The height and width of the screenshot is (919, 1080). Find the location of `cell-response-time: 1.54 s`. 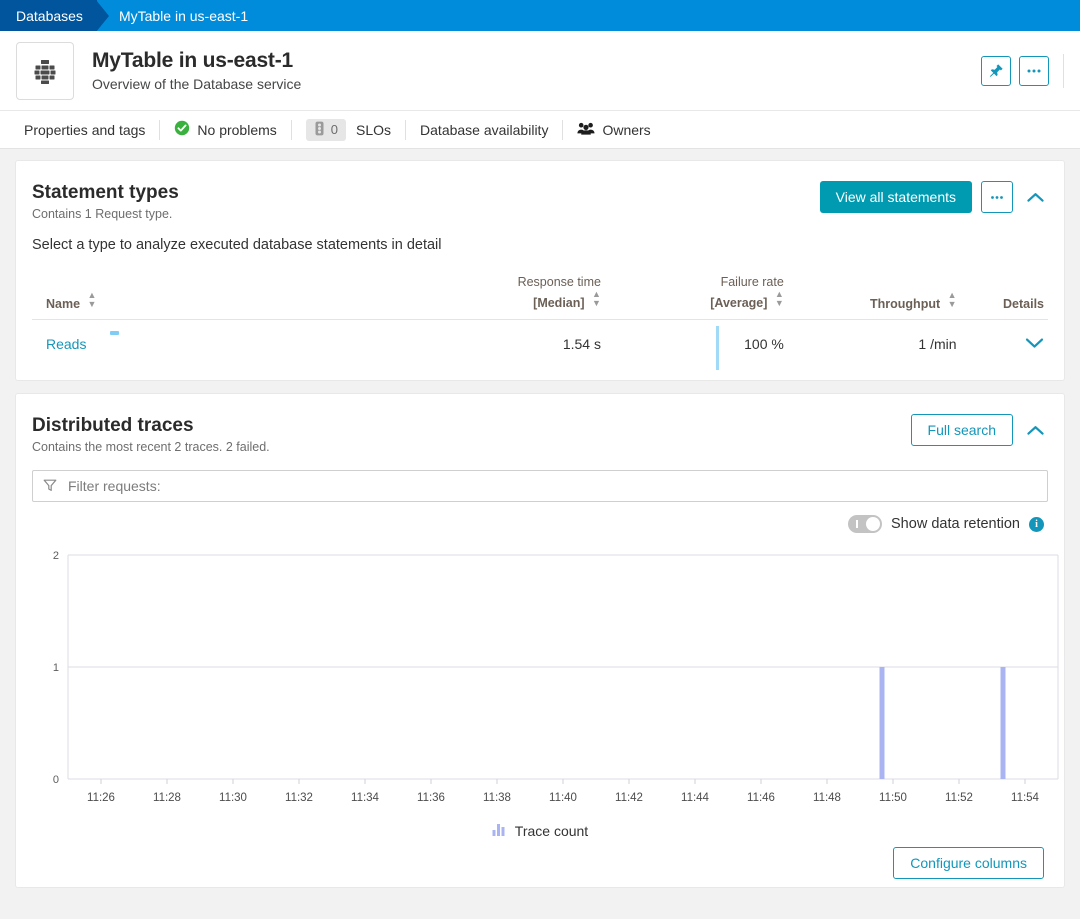

cell-response-time: 1.54 s is located at coordinates (581, 344).